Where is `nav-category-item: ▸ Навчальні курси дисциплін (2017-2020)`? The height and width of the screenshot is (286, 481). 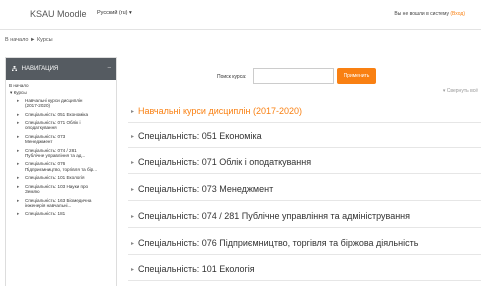
nav-category-item: ▸ Навчальні курси дисциплін (2017-2020) is located at coordinates (62, 103).